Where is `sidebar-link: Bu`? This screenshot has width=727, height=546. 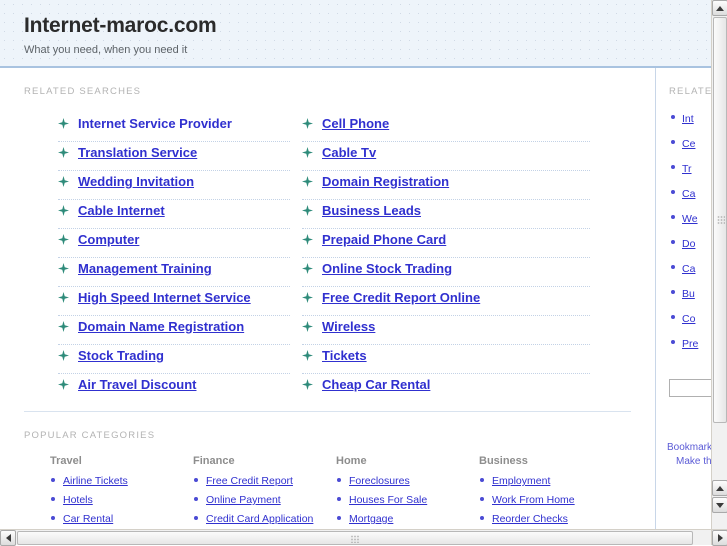
sidebar-link: Bu is located at coordinates (688, 294).